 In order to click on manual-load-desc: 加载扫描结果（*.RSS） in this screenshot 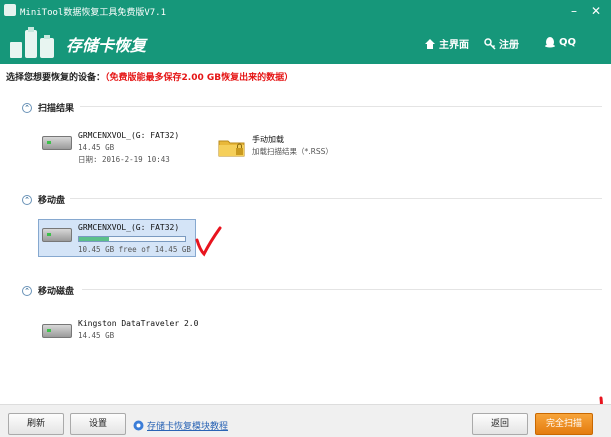, I will do `click(292, 151)`.